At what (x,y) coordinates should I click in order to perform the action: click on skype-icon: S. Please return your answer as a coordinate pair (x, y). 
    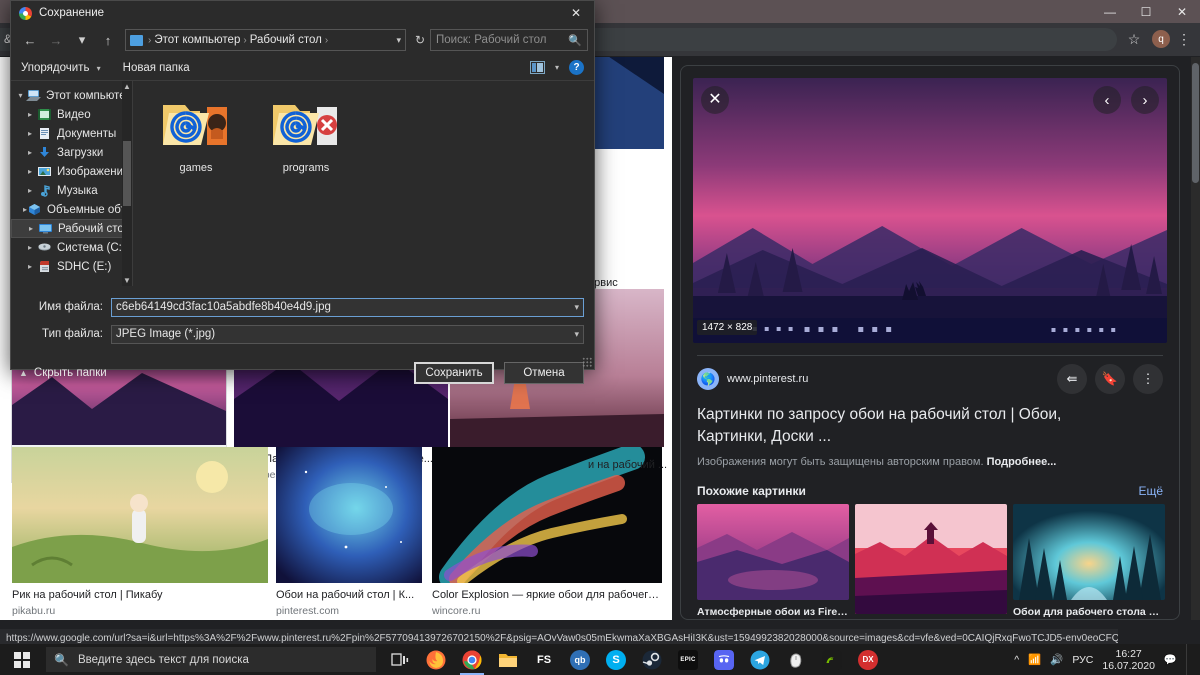
    Looking at the image, I should click on (616, 659).